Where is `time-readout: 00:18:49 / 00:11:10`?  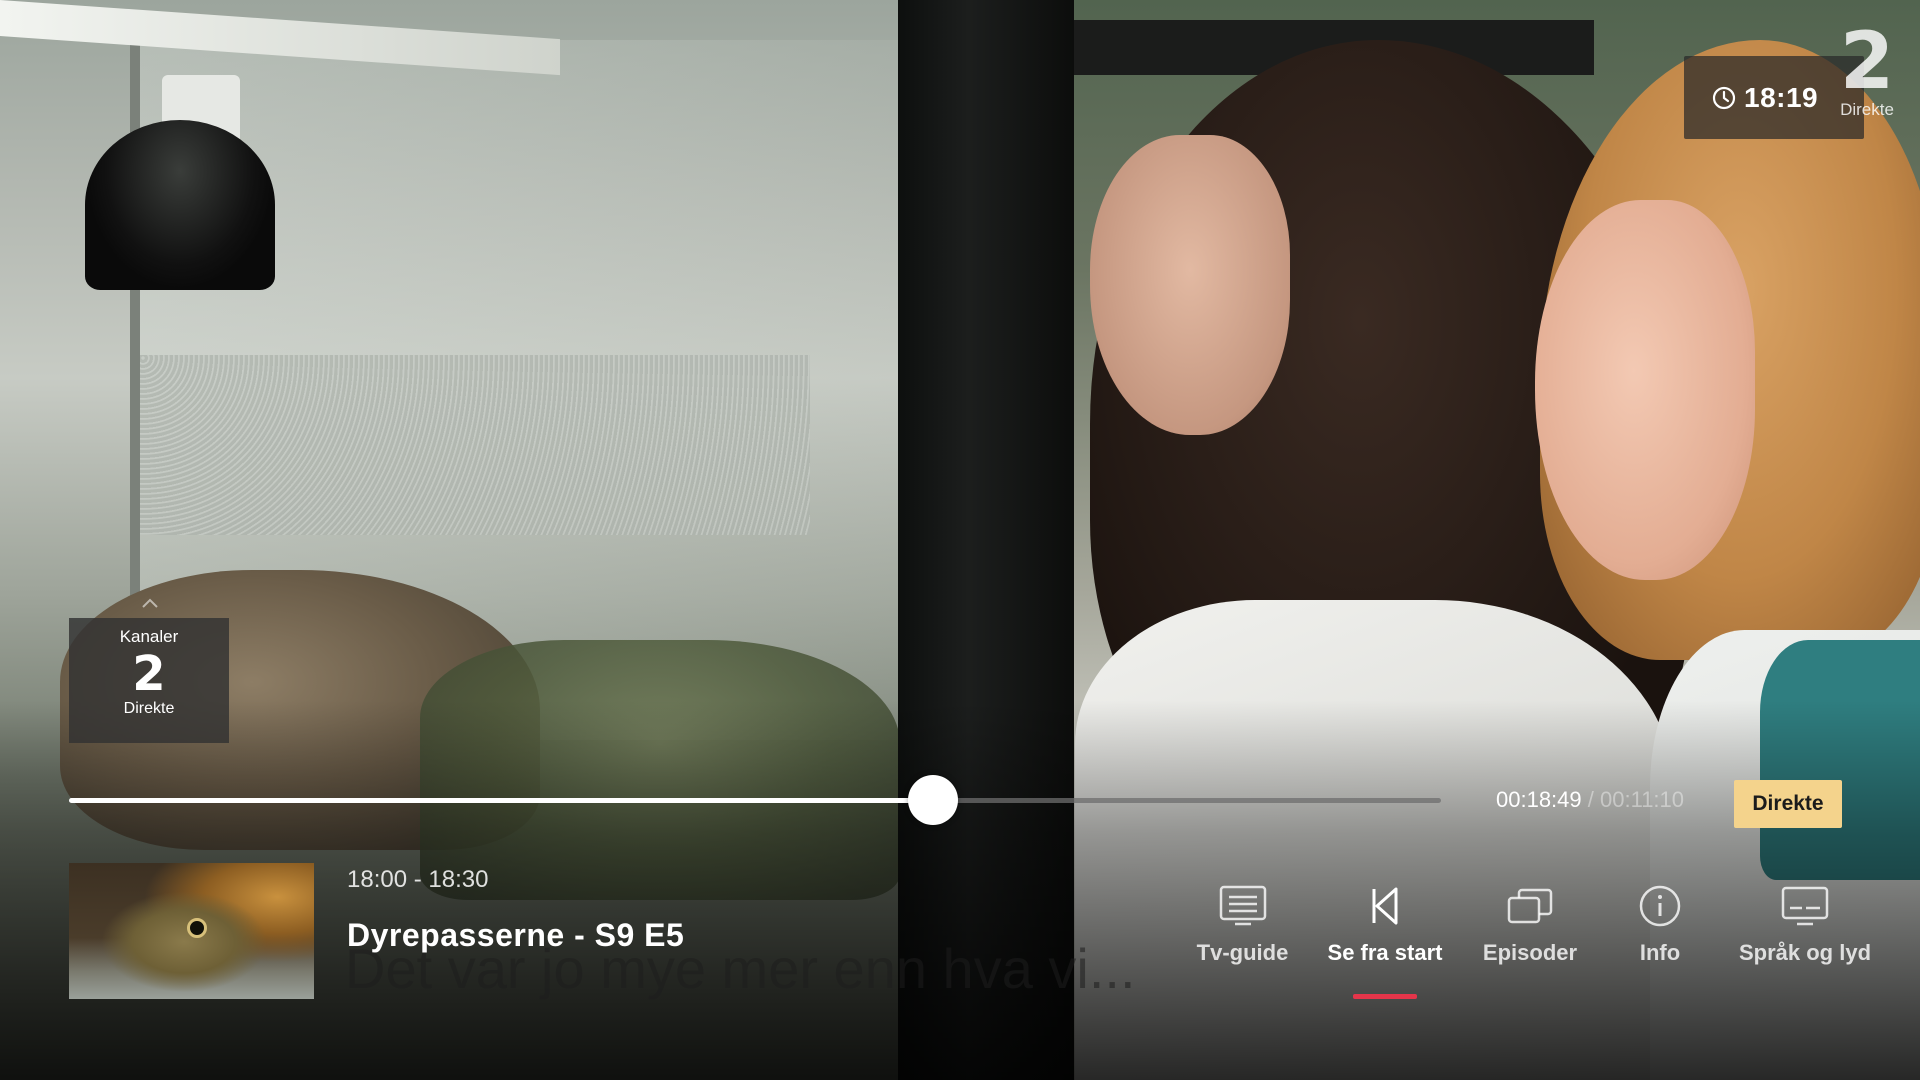 time-readout: 00:18:49 / 00:11:10 is located at coordinates (1590, 800).